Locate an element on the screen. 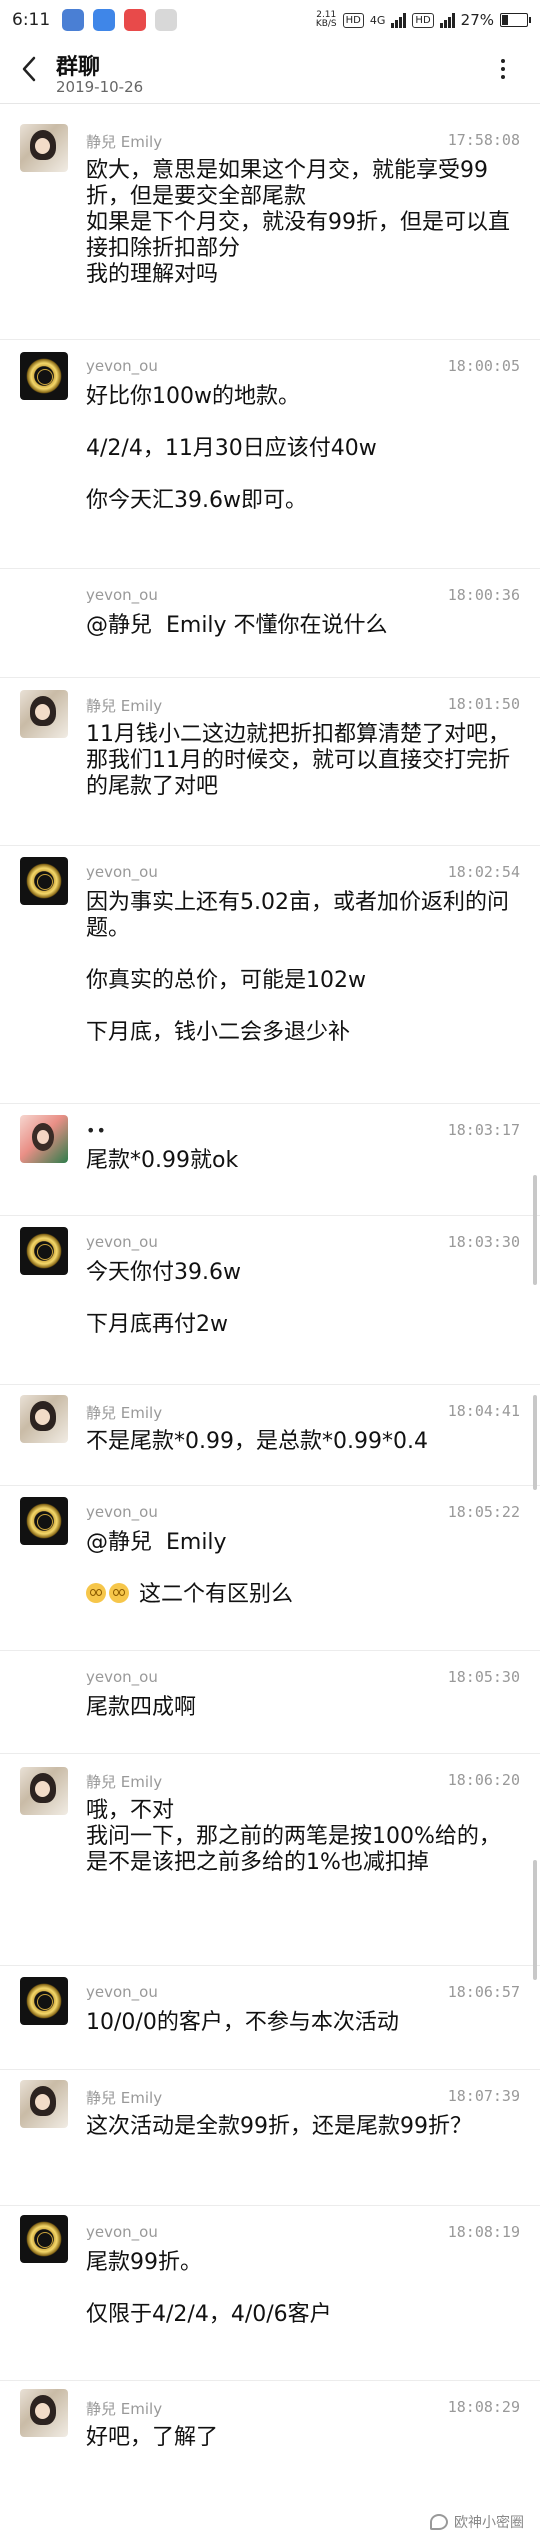 The image size is (540, 2543). message-text: 10/0/0的客户，不参与本次活动 is located at coordinates (242, 2022).